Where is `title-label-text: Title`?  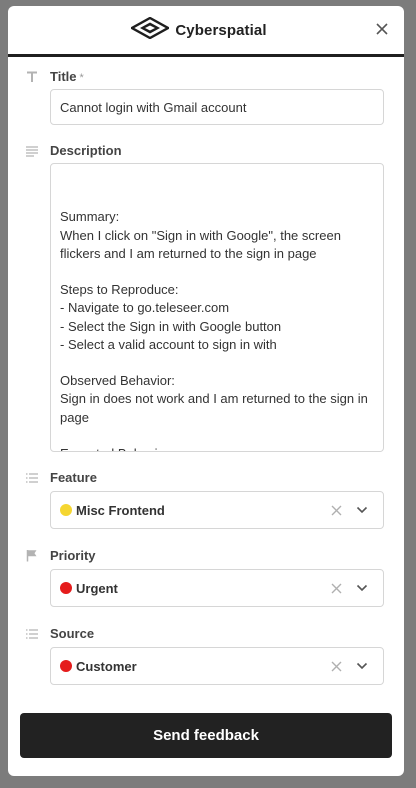
title-label-text: Title is located at coordinates (63, 76).